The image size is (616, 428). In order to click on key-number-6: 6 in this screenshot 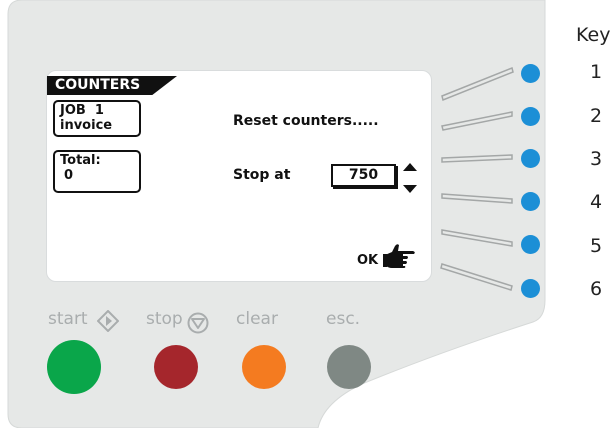, I will do `click(596, 289)`.